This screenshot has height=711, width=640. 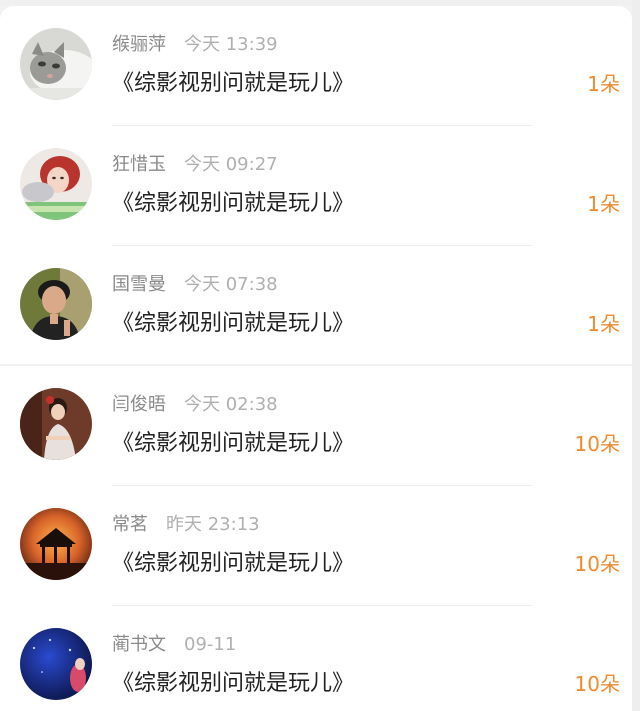 I want to click on cat-avatar, so click(x=56, y=64).